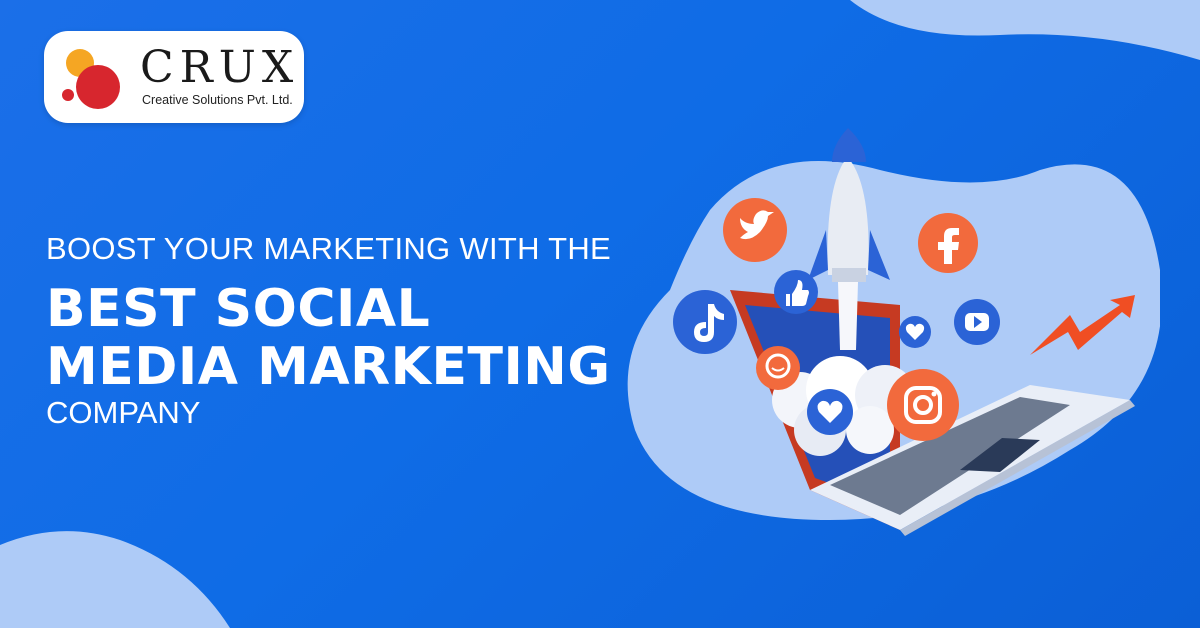 The width and height of the screenshot is (1200, 628). What do you see at coordinates (220, 67) in the screenshot?
I see `brand-name: CRUX` at bounding box center [220, 67].